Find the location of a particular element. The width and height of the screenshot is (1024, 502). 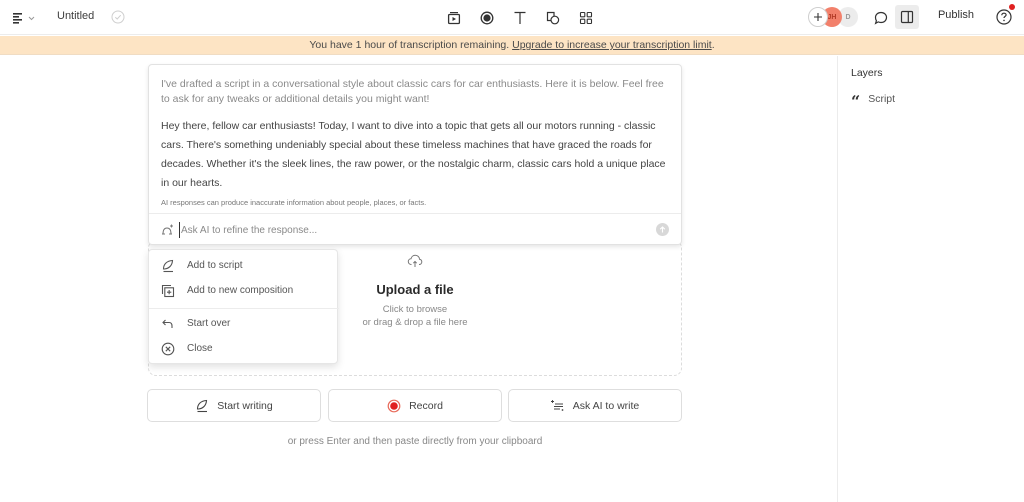

media-play-icon is located at coordinates (453, 18).